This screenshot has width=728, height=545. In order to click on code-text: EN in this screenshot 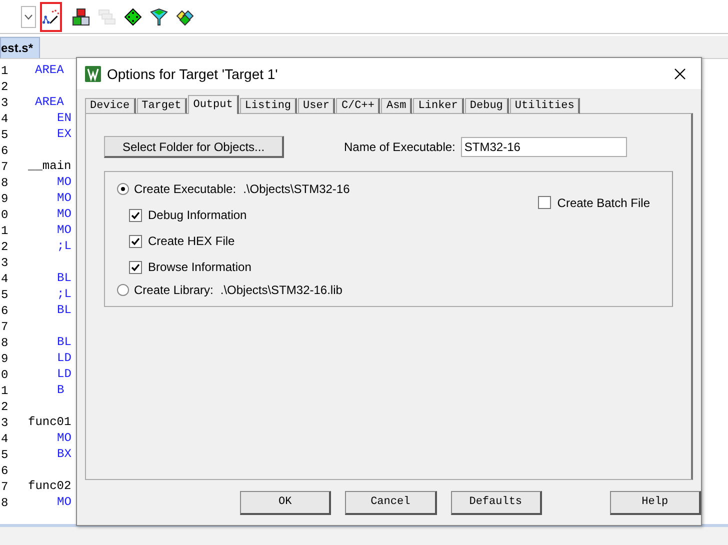, I will do `click(64, 119)`.